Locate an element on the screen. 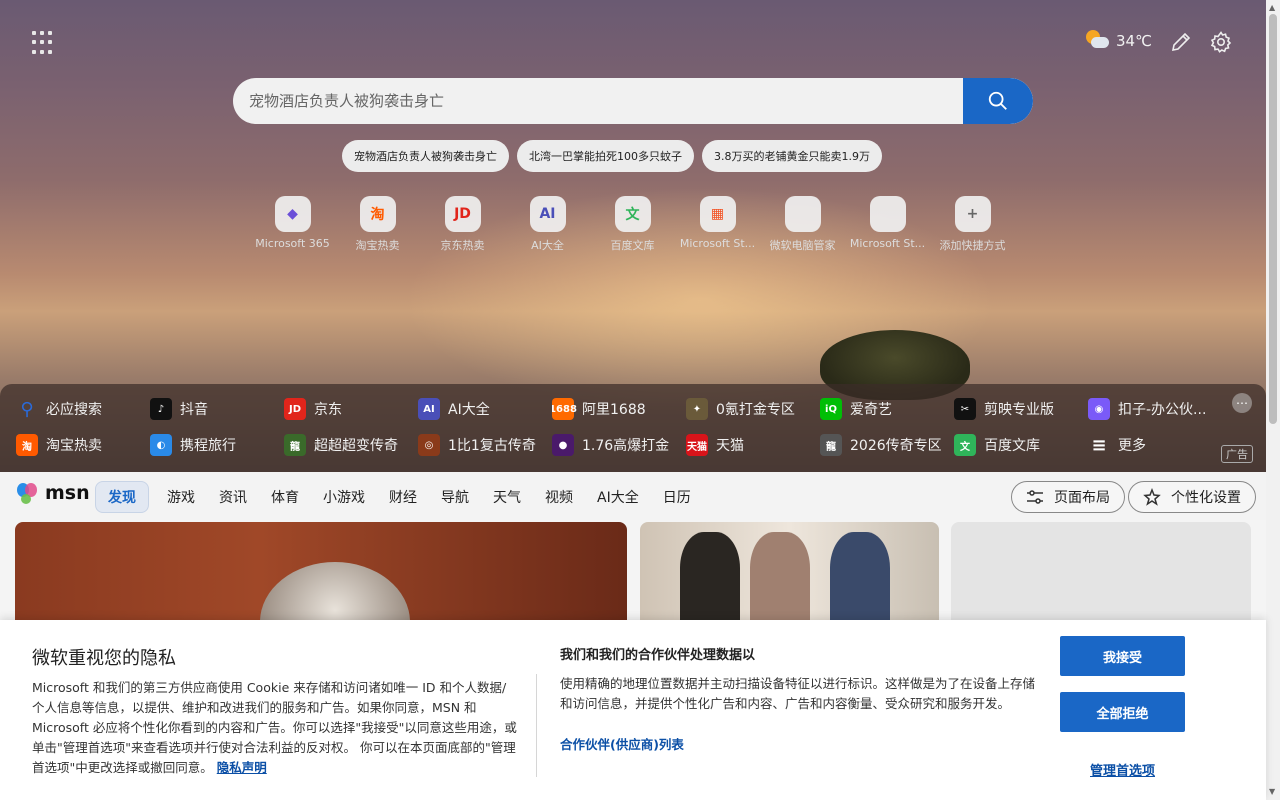  tab-nav: 导航 is located at coordinates (455, 497).